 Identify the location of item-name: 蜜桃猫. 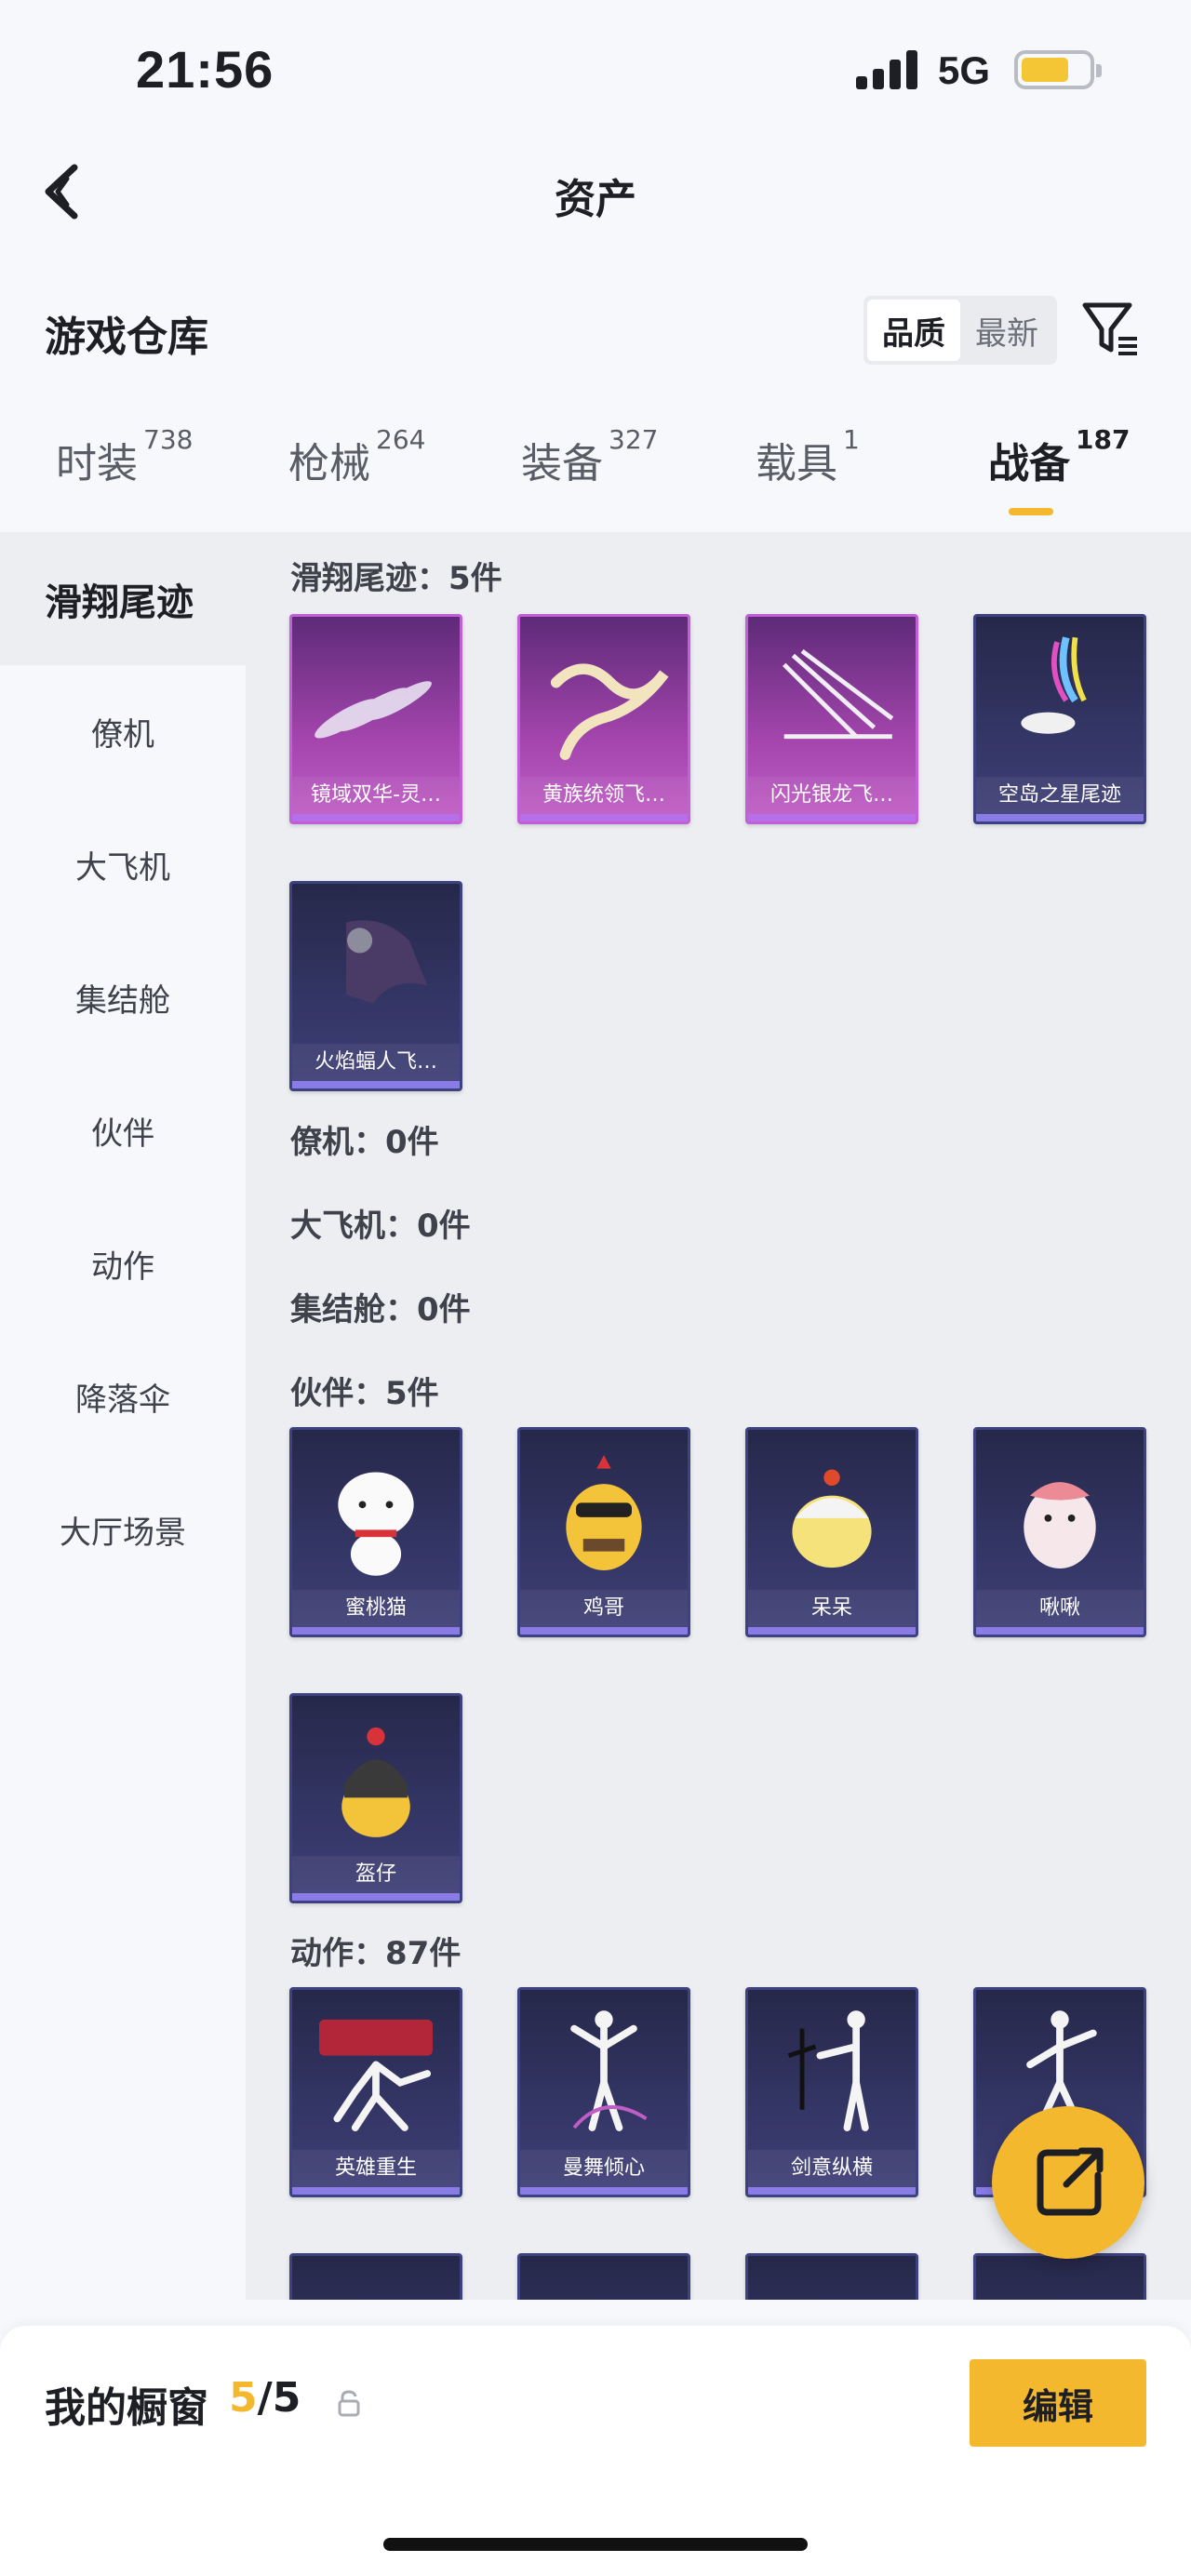
(376, 1608).